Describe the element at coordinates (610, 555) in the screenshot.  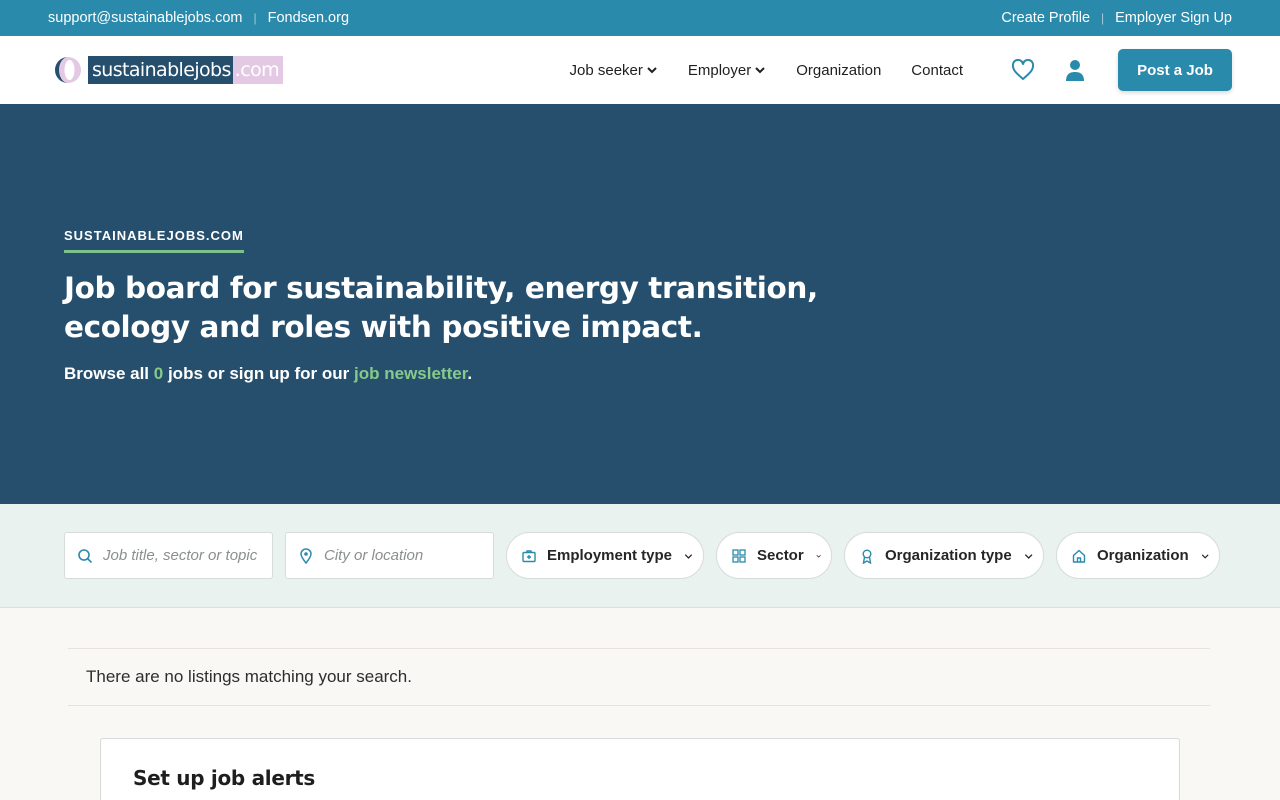
I see `employment-type-label: Employment type` at that location.